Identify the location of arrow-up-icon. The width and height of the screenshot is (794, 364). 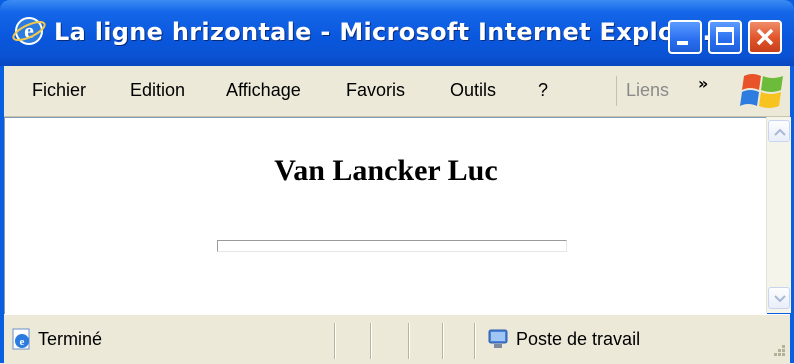
(780, 132).